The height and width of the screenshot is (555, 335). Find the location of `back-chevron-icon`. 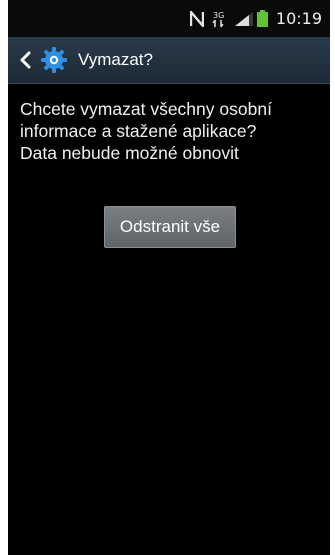

back-chevron-icon is located at coordinates (25, 60).